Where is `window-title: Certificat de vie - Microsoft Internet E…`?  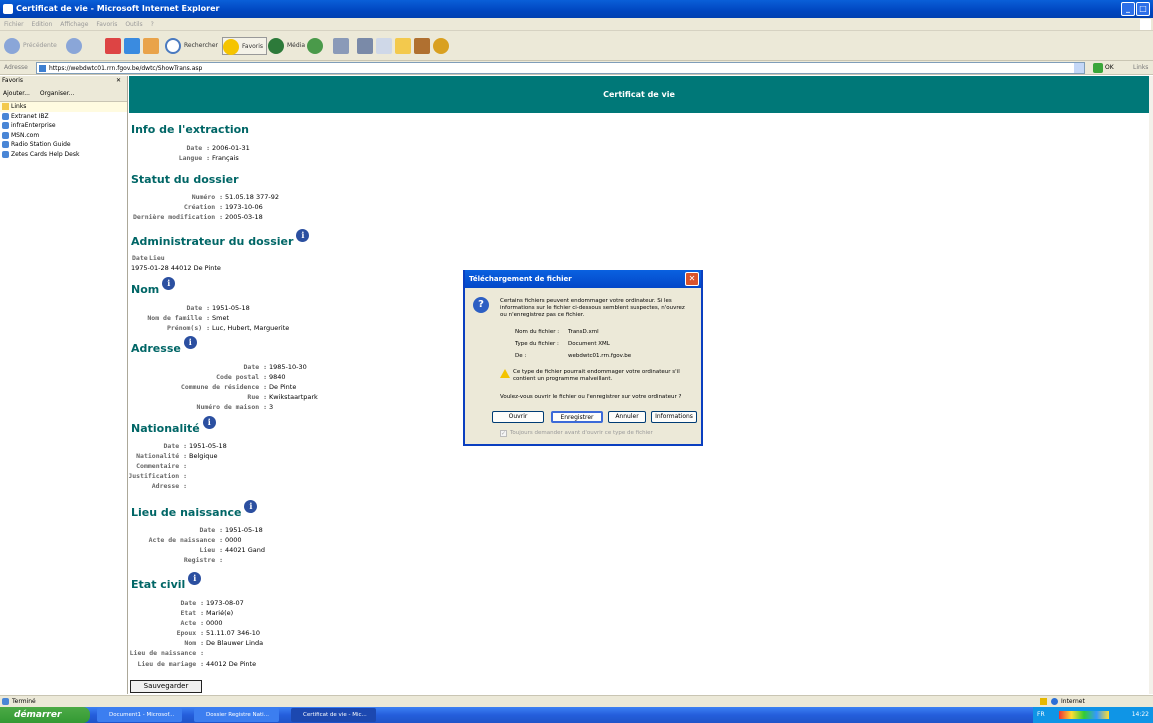
window-title: Certificat de vie - Microsoft Internet E… is located at coordinates (118, 8).